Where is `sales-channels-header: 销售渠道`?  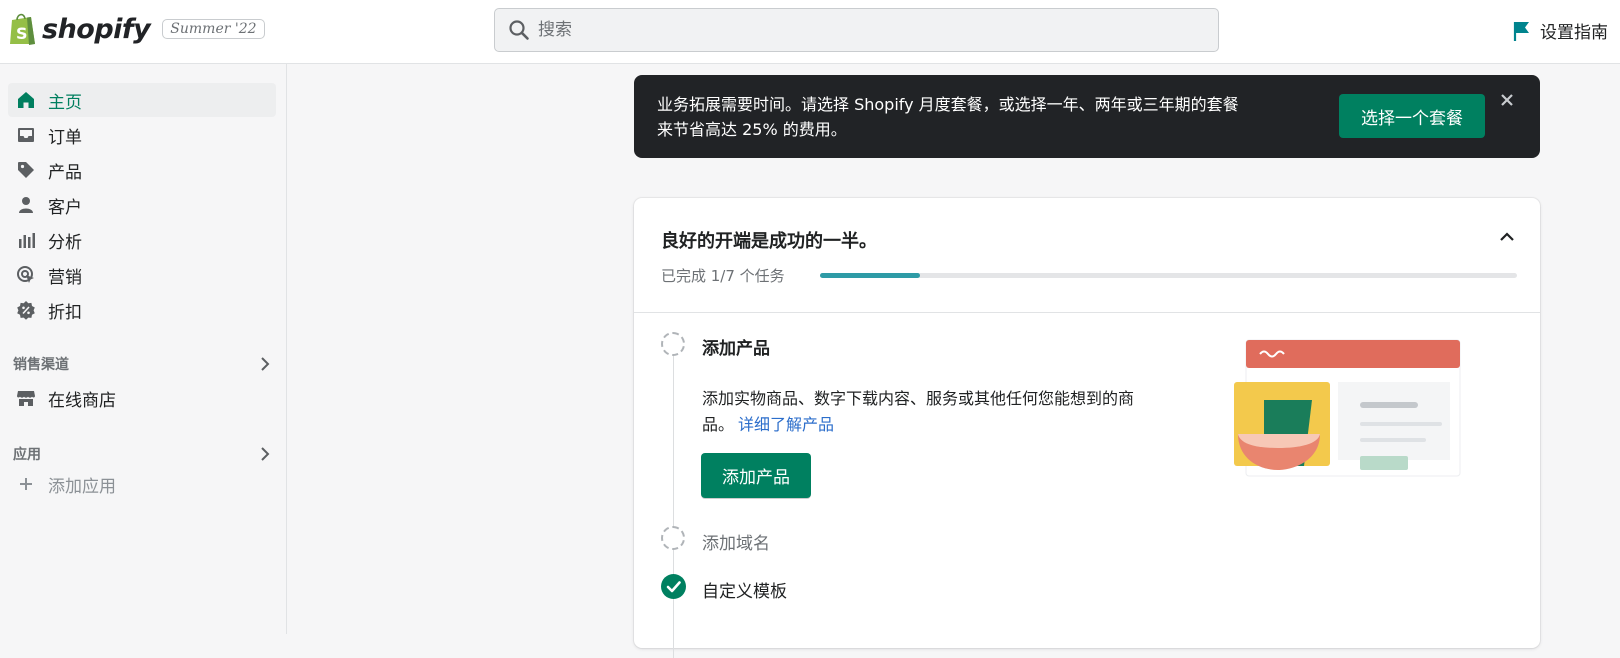
sales-channels-header: 销售渠道 is located at coordinates (142, 364).